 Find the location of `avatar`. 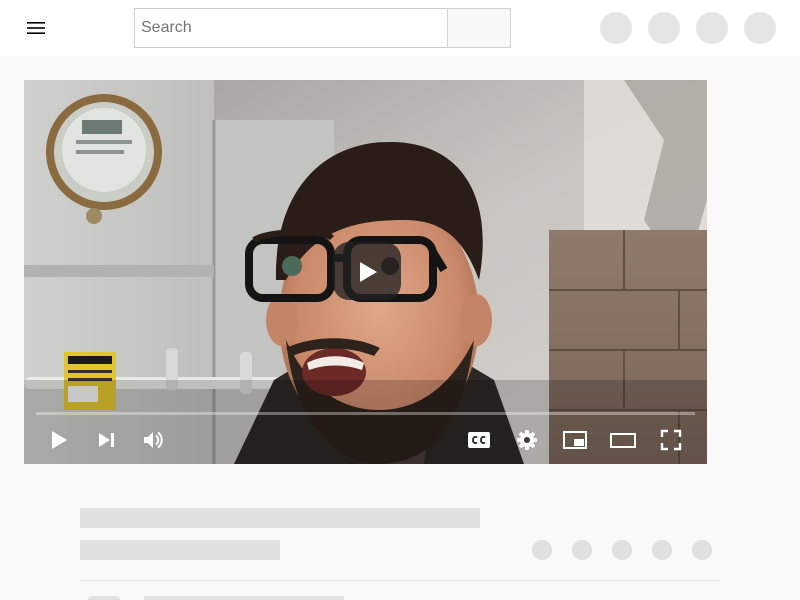

avatar is located at coordinates (760, 28).